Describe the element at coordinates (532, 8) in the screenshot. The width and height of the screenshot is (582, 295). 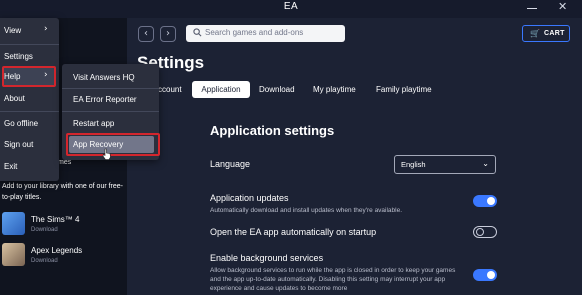
I see `minimize-icon` at that location.